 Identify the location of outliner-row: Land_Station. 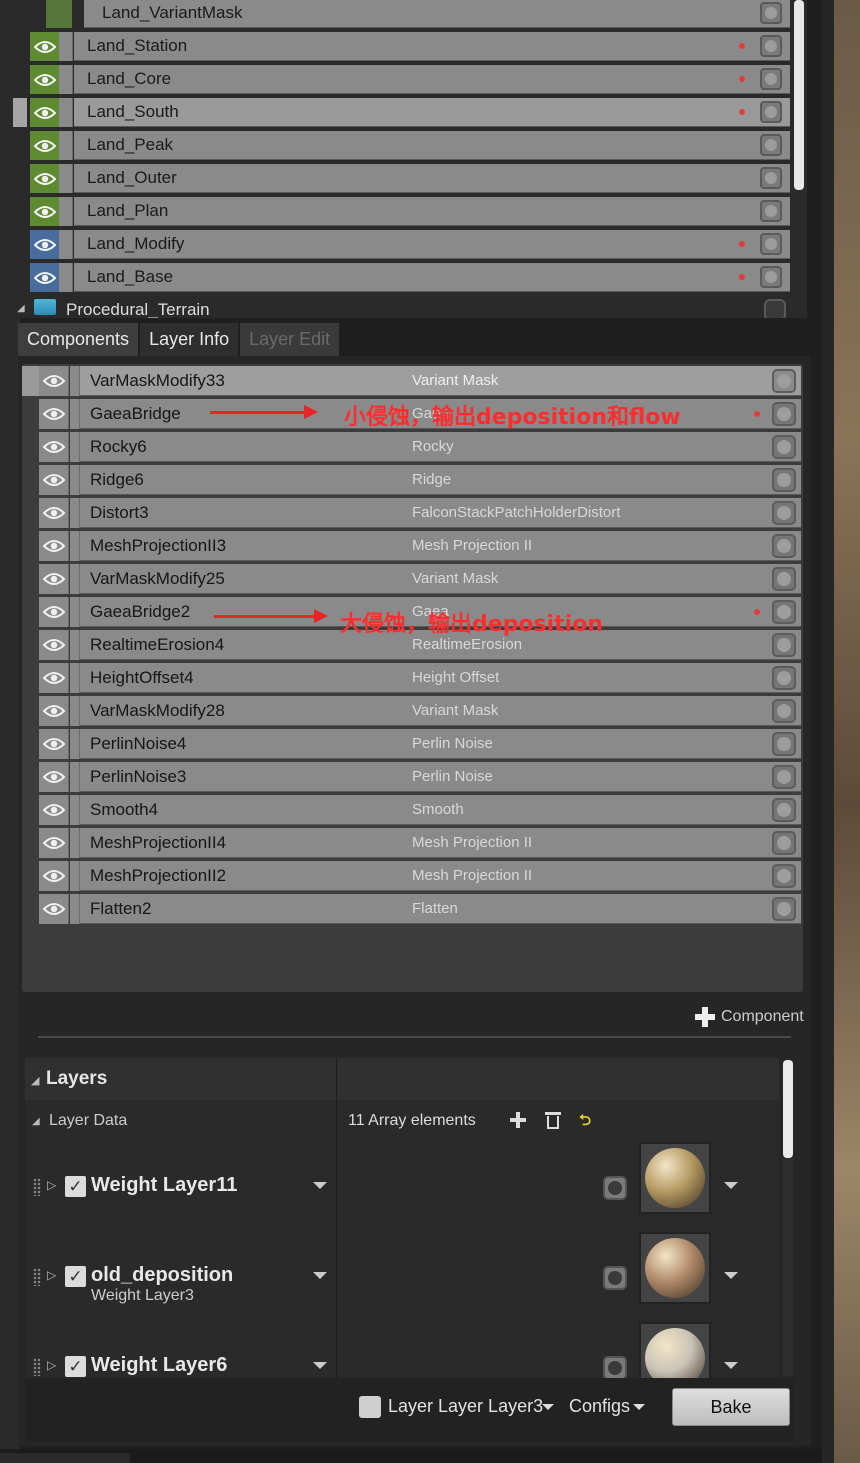
(409, 46).